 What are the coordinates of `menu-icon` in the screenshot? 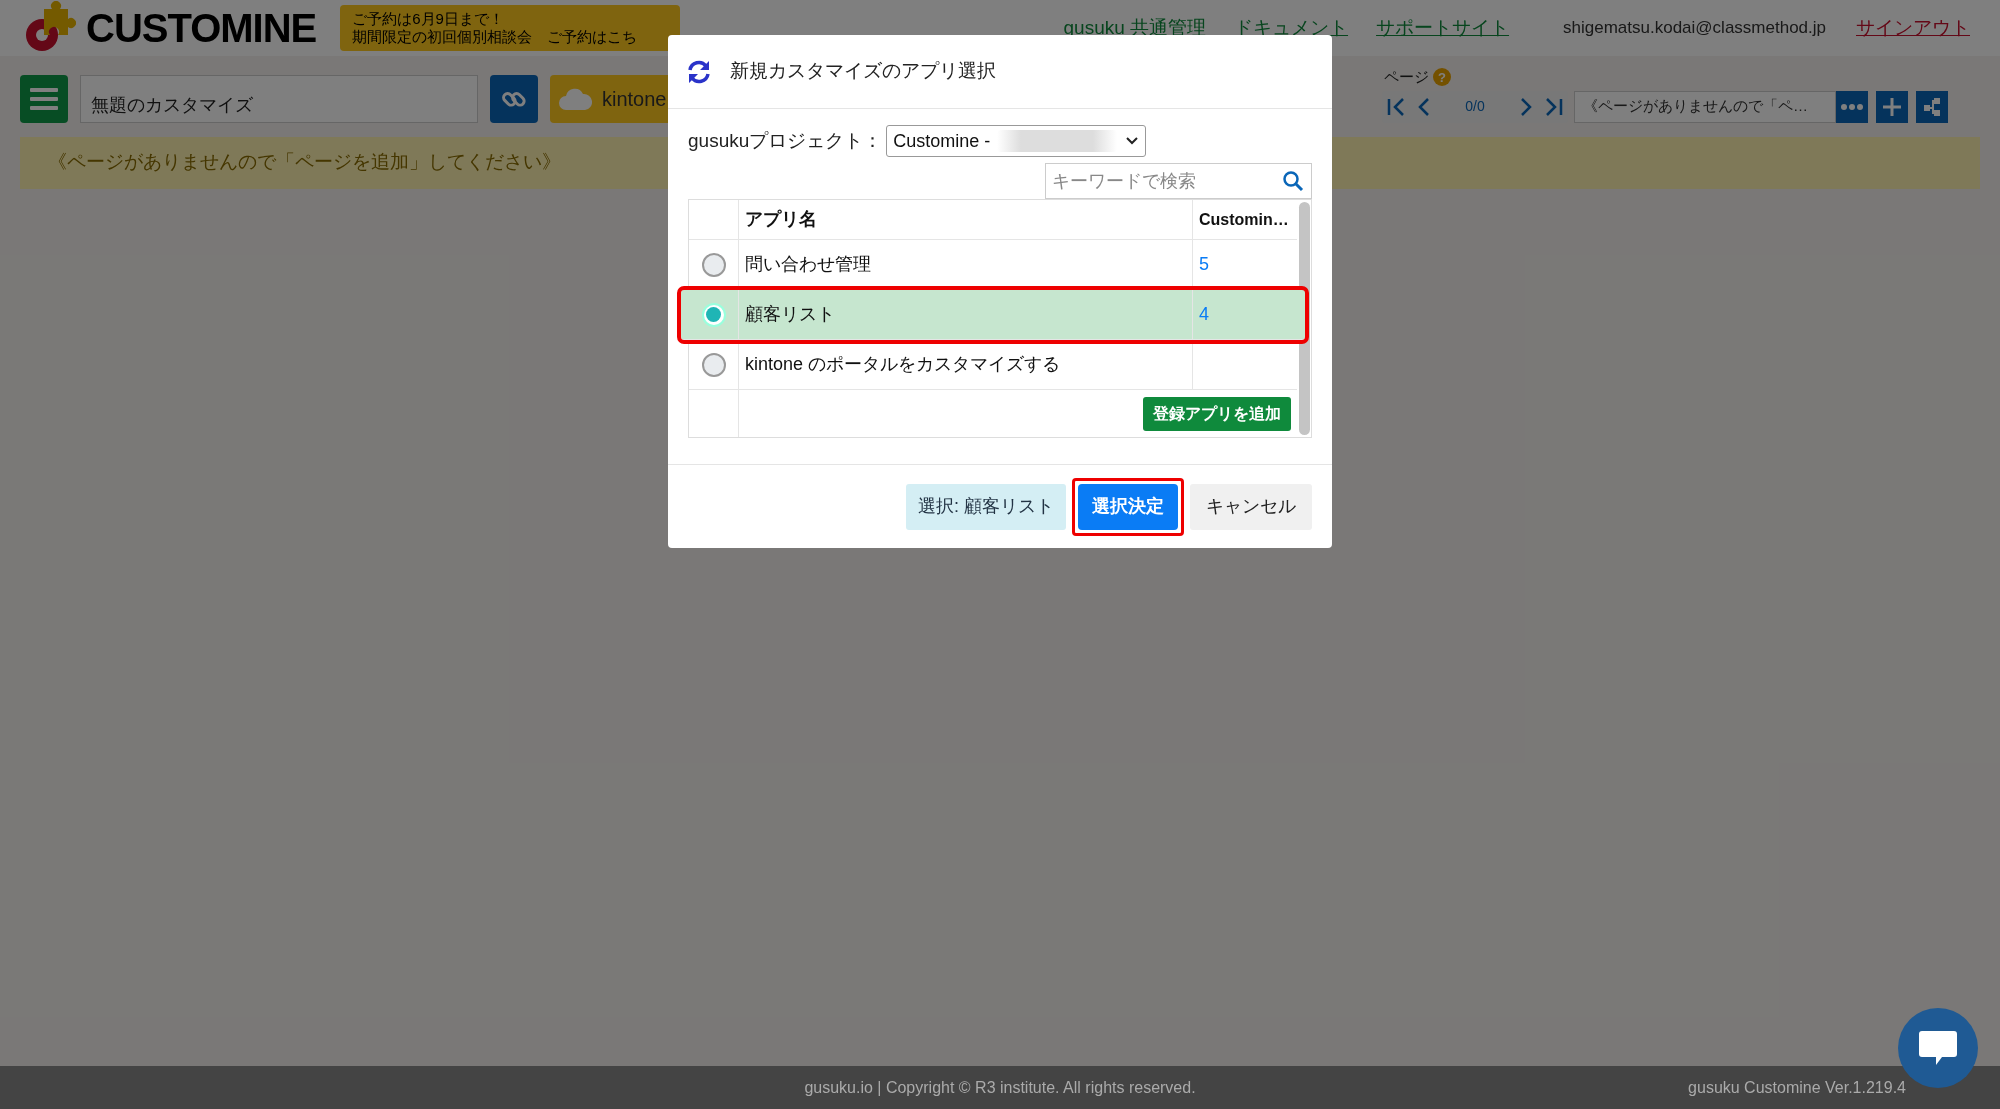 It's located at (44, 98).